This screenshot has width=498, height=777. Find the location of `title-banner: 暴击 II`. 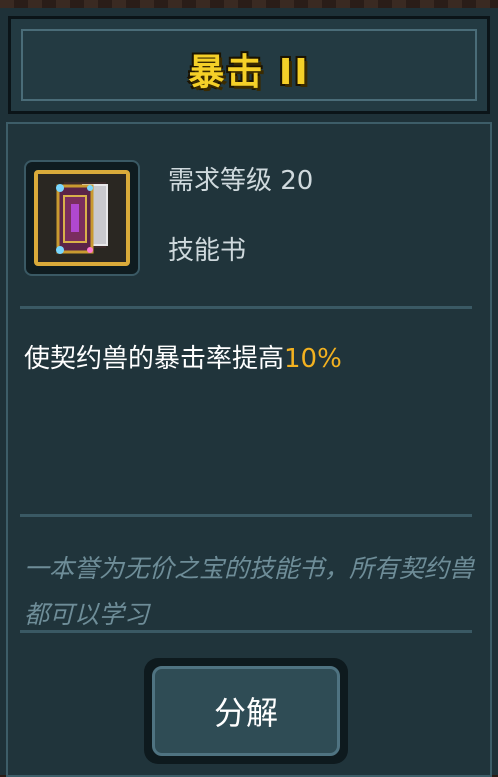

title-banner: 暴击 II is located at coordinates (249, 65).